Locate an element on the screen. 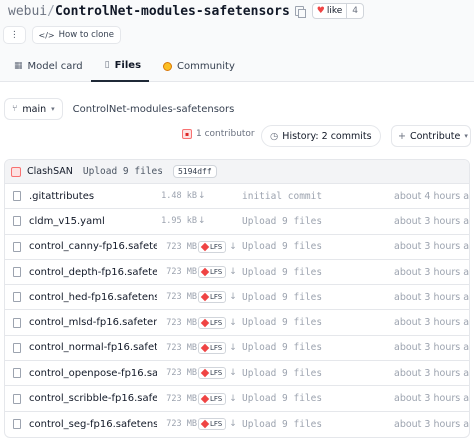 Image resolution: width=474 pixels, height=441 pixels. branch-selector: ⑂ main ▾ is located at coordinates (33, 109).